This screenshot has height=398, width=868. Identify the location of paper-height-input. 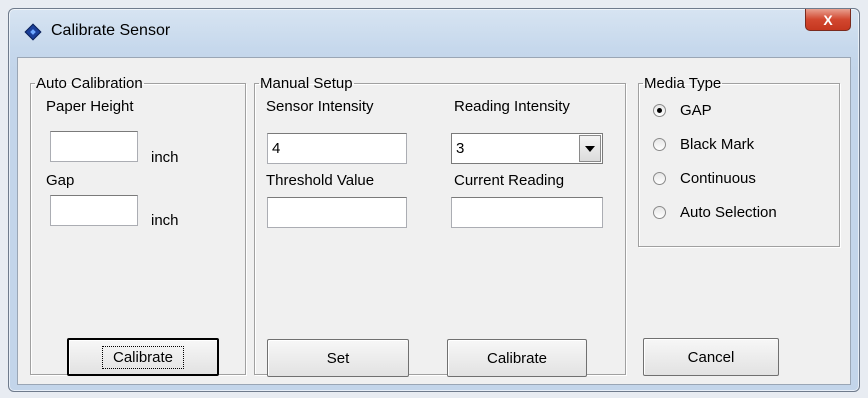
(94, 146).